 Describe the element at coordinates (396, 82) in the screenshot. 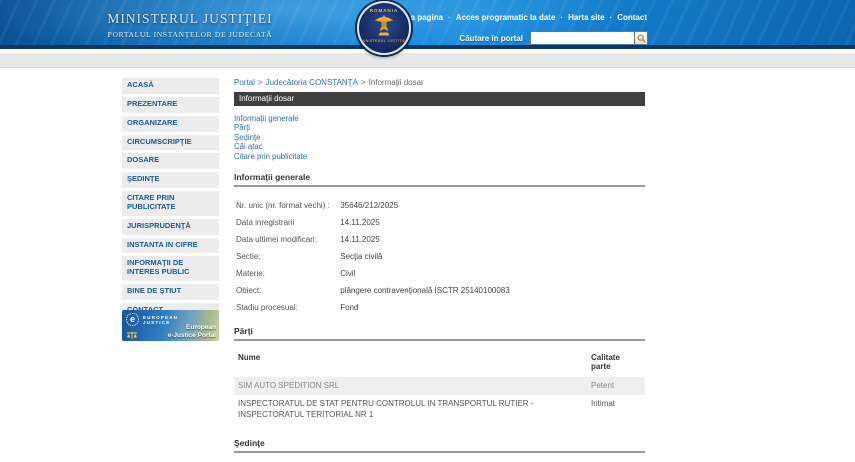

I see `breadcrumb-current: Informaţii dosar` at that location.